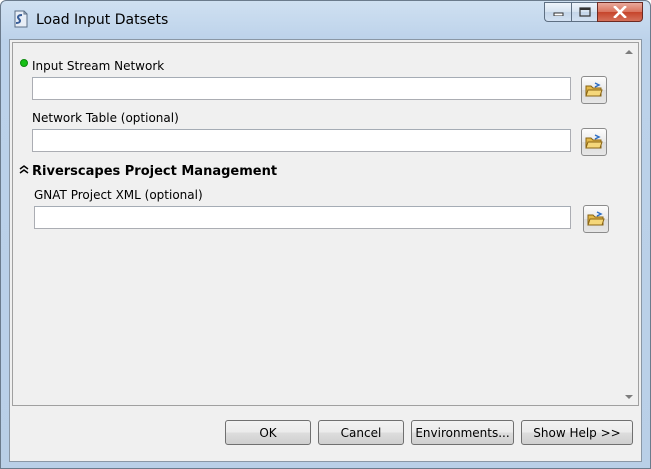 The image size is (651, 469). What do you see at coordinates (21, 19) in the screenshot?
I see `python-script-icon` at bounding box center [21, 19].